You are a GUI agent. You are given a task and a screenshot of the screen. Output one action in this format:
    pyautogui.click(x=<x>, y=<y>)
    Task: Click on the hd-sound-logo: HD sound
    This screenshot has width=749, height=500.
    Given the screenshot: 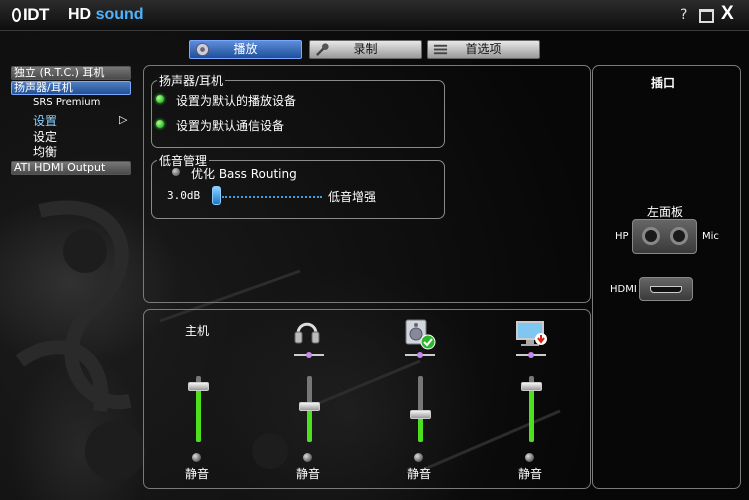 What is the action you would take?
    pyautogui.click(x=106, y=14)
    